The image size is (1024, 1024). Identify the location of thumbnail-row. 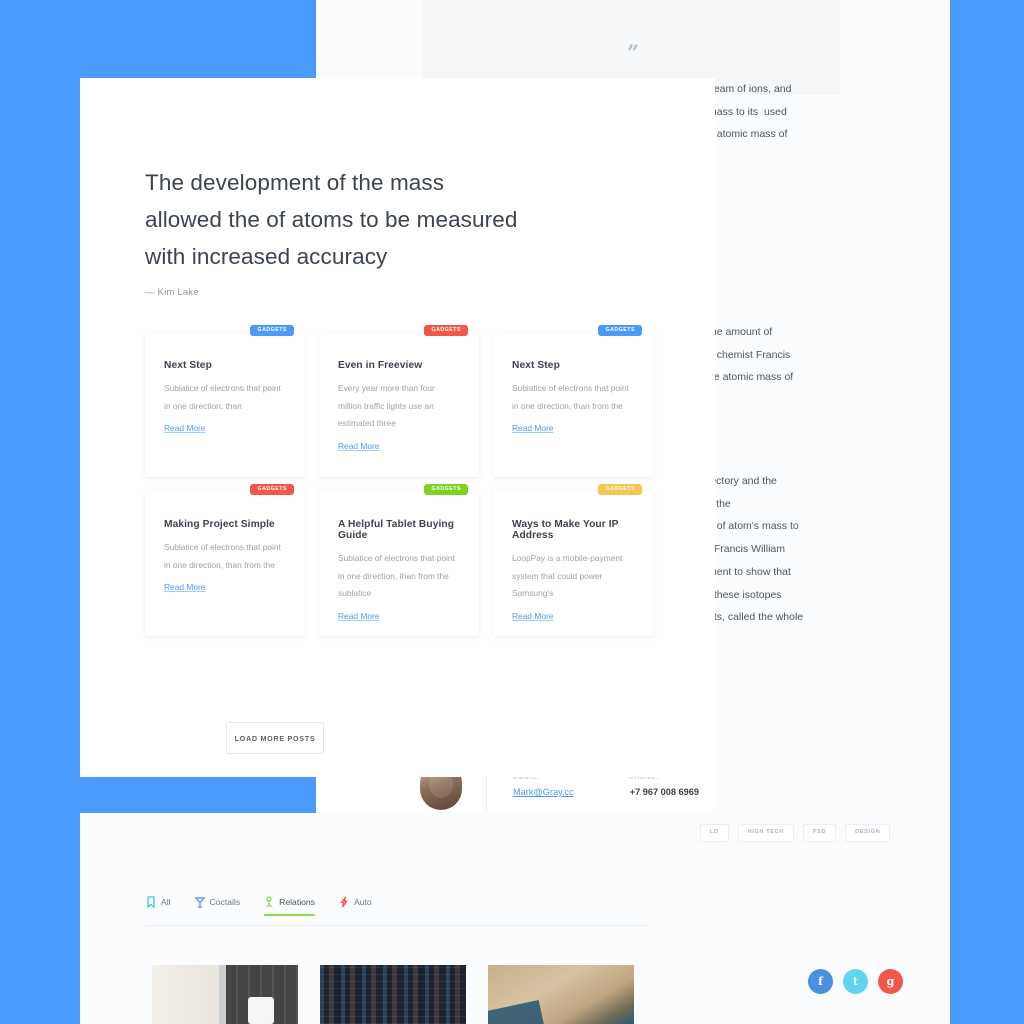
(393, 994).